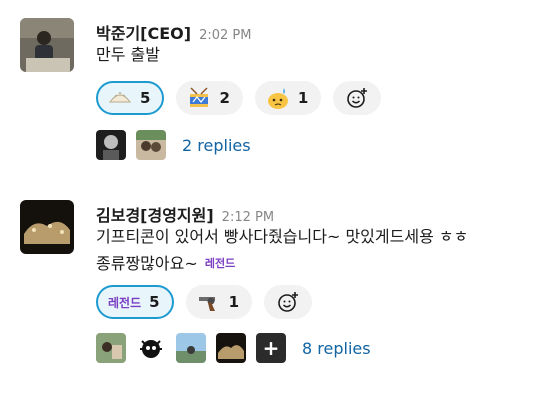  What do you see at coordinates (282, 264) in the screenshot?
I see `message-text-line-2: 종류짱많아요~ 레전드` at bounding box center [282, 264].